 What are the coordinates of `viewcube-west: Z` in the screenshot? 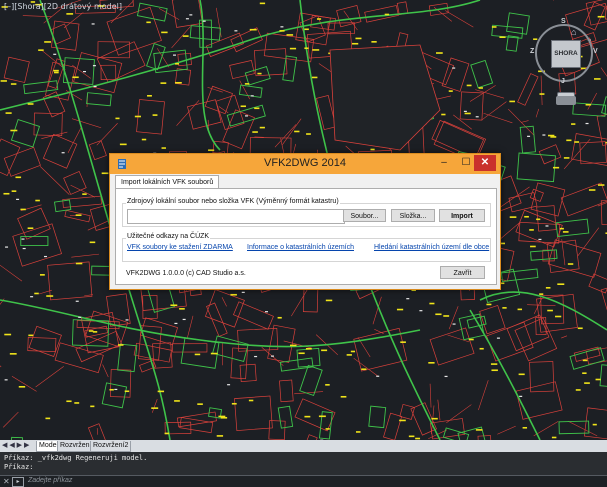 It's located at (532, 51).